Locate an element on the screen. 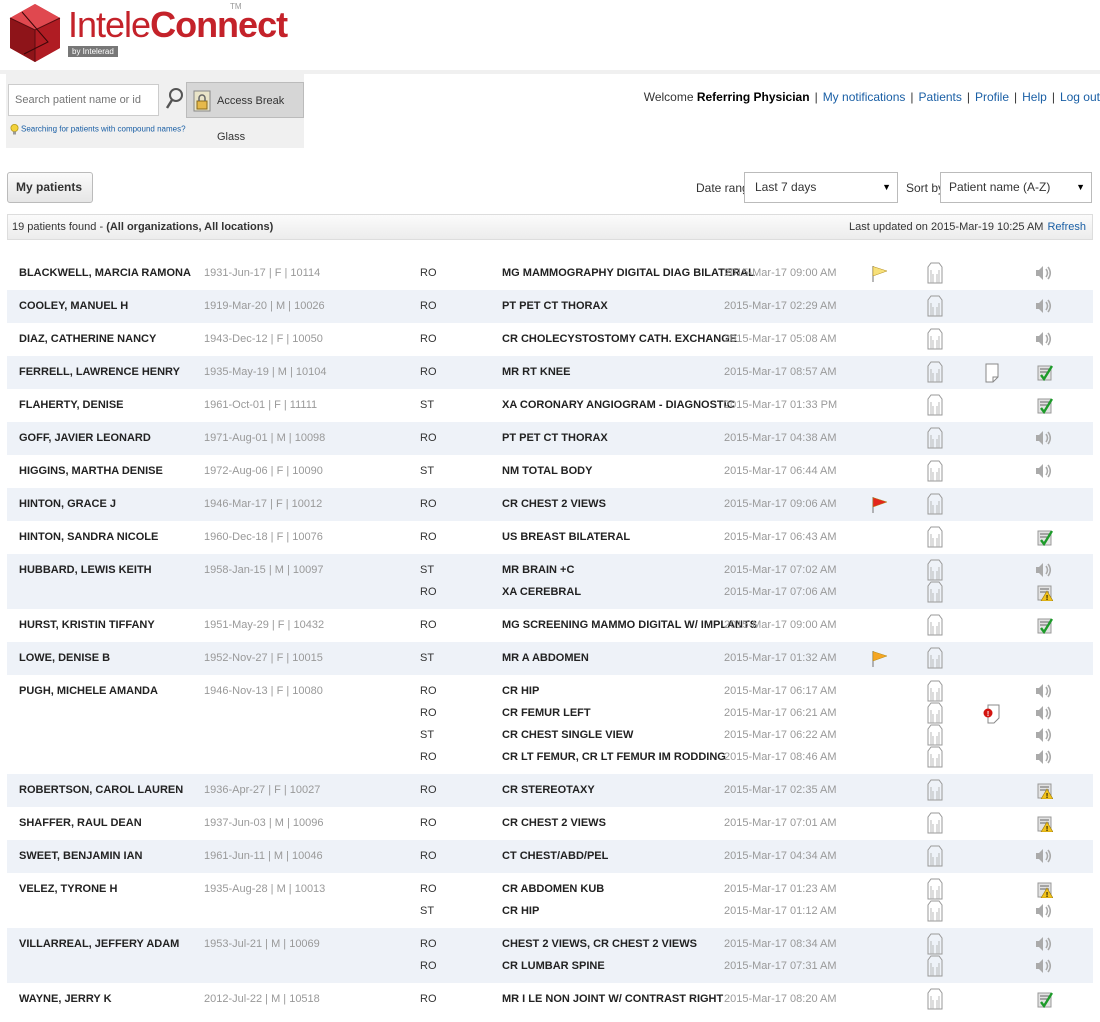  patient-name-link: BLACKWELL, MARCIA RAMONA is located at coordinates (105, 273).